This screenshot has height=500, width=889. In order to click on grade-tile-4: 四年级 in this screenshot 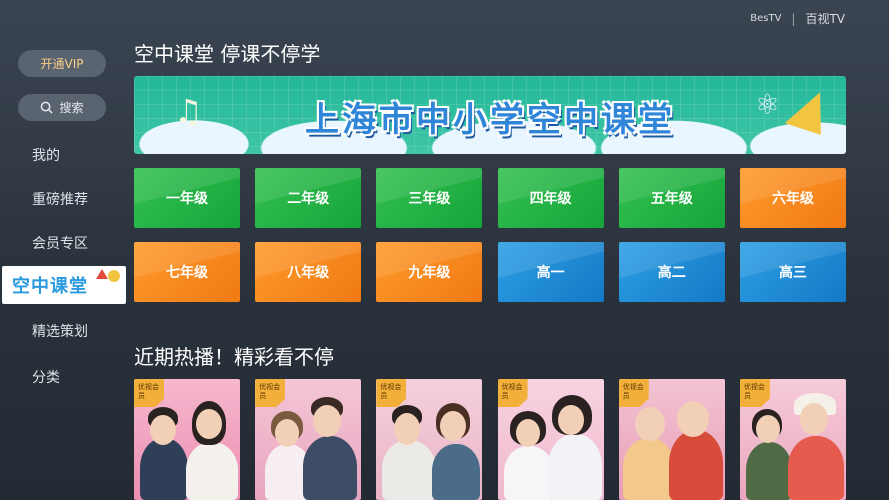, I will do `click(550, 198)`.